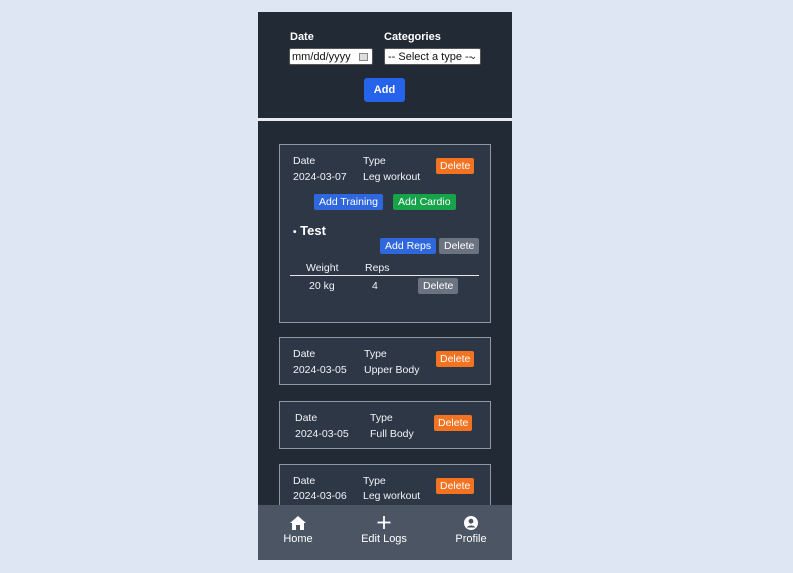 This screenshot has width=793, height=573. What do you see at coordinates (392, 434) in the screenshot?
I see `log-type: Full Body` at bounding box center [392, 434].